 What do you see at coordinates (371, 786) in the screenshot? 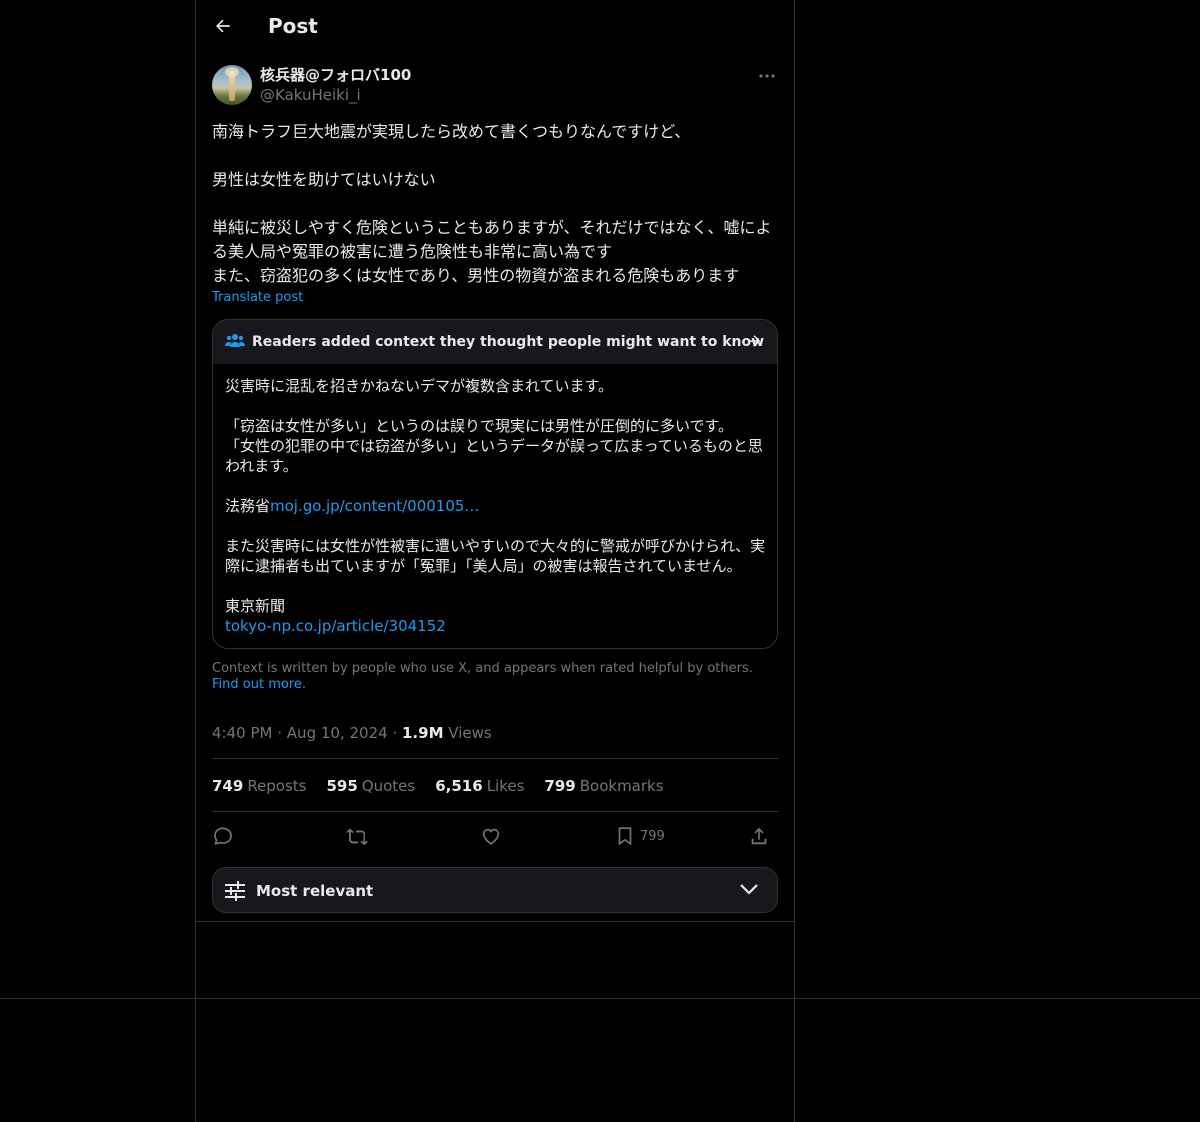
I see `quotes-stat: 595 Quotes` at bounding box center [371, 786].